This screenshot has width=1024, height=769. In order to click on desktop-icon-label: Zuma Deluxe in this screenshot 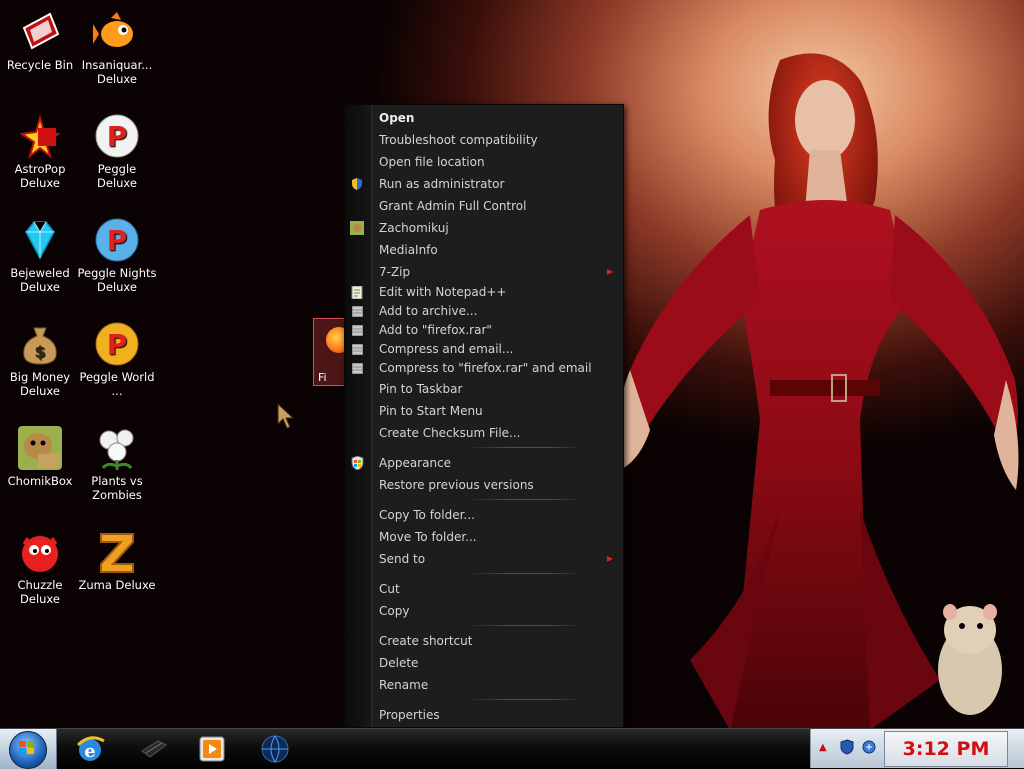, I will do `click(117, 585)`.